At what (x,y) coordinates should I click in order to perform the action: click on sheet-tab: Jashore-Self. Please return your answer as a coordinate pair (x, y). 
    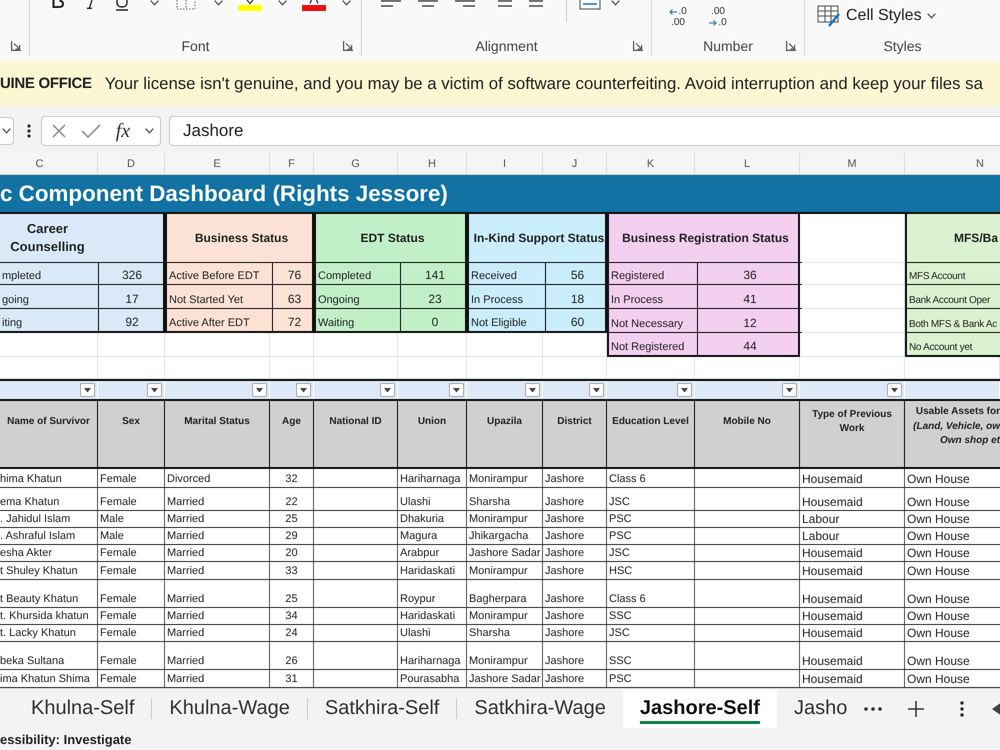
    Looking at the image, I should click on (699, 708).